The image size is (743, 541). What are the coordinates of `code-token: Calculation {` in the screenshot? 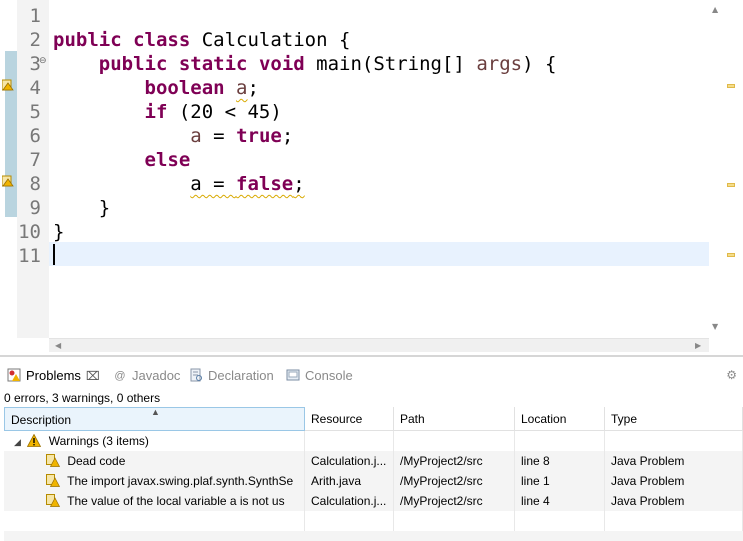 It's located at (270, 40).